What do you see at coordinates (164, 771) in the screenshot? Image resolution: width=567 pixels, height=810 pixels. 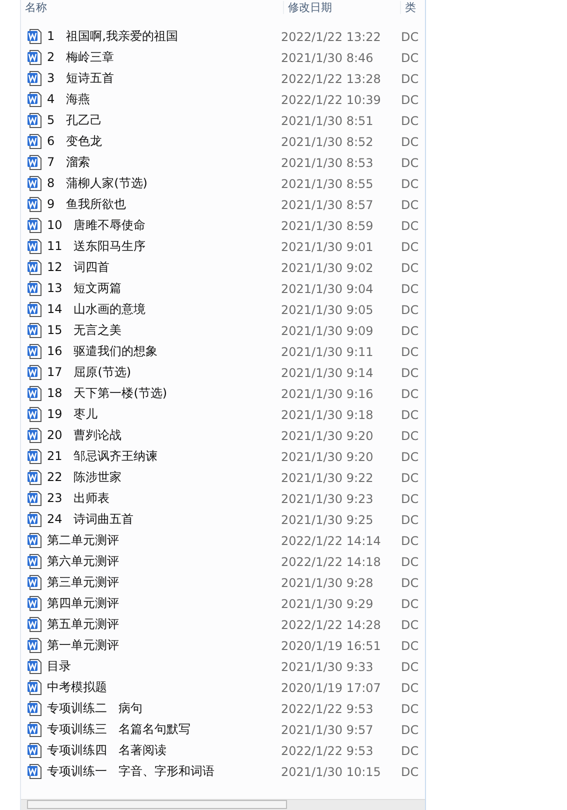 I see `file-name: 专项训练一 字音、字形和词语` at bounding box center [164, 771].